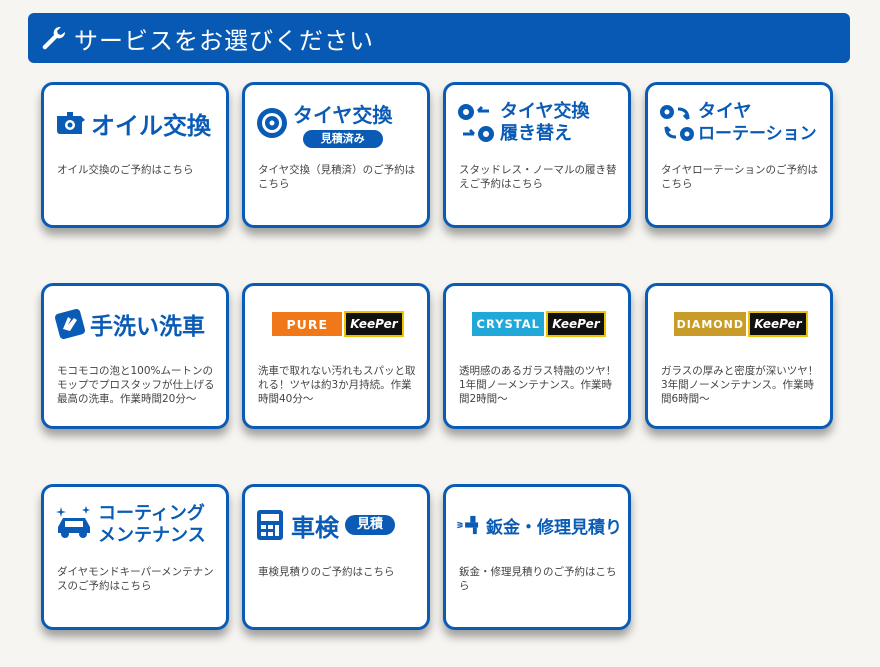 The image size is (880, 667). I want to click on service-logo: 車検 見積, so click(338, 525).